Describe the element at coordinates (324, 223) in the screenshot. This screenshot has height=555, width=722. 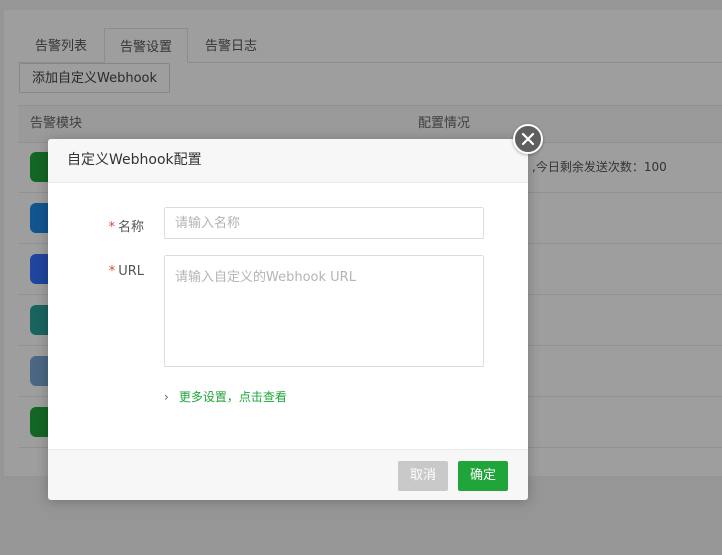
I see `name-input` at that location.